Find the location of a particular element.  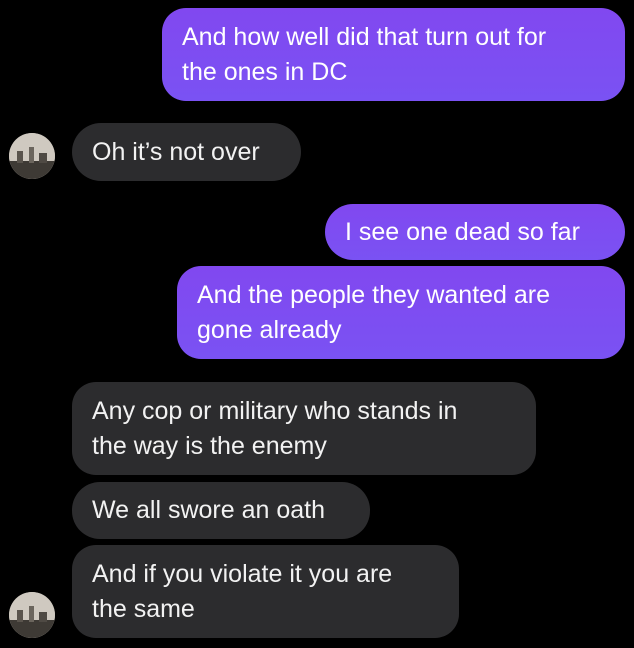

received-message-bubble: Oh it’s not over is located at coordinates (186, 152).